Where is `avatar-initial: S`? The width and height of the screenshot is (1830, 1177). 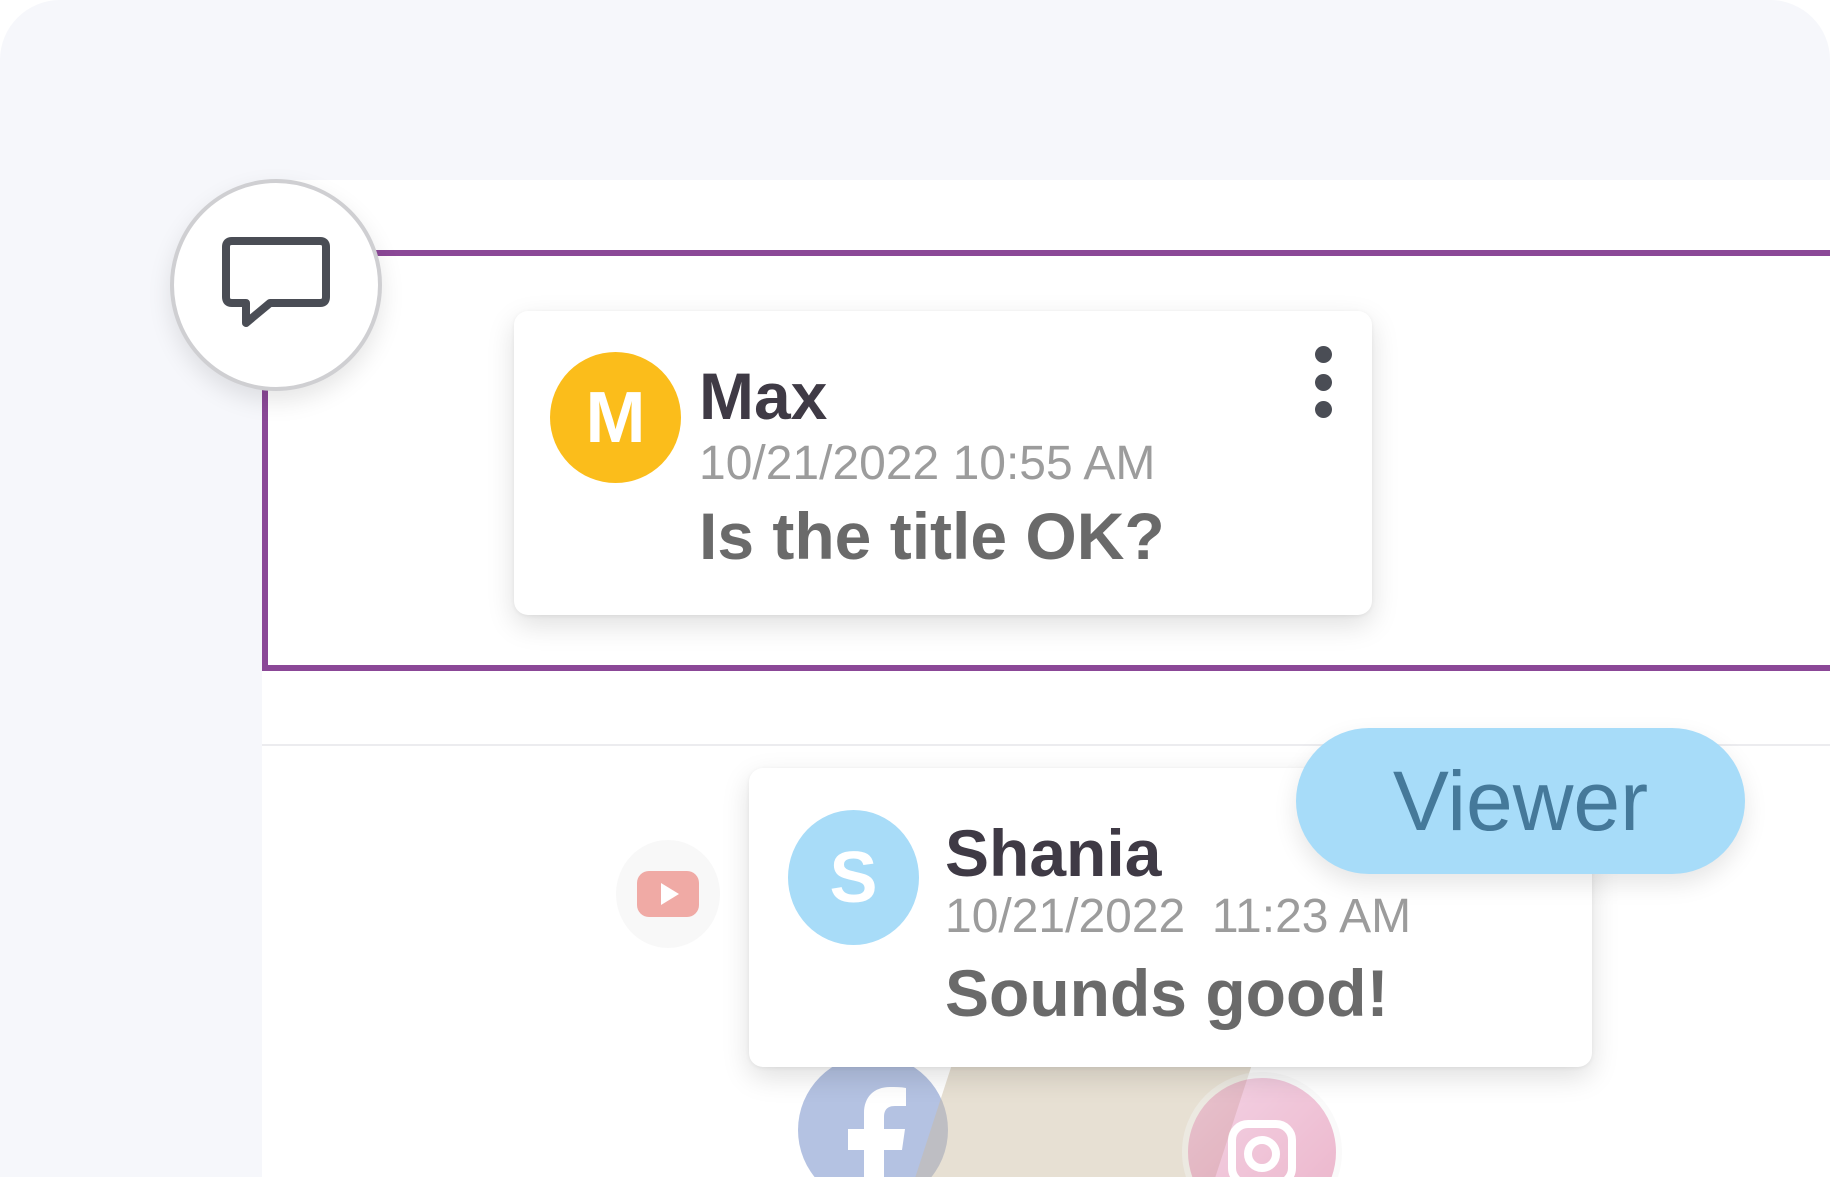 avatar-initial: S is located at coordinates (853, 877).